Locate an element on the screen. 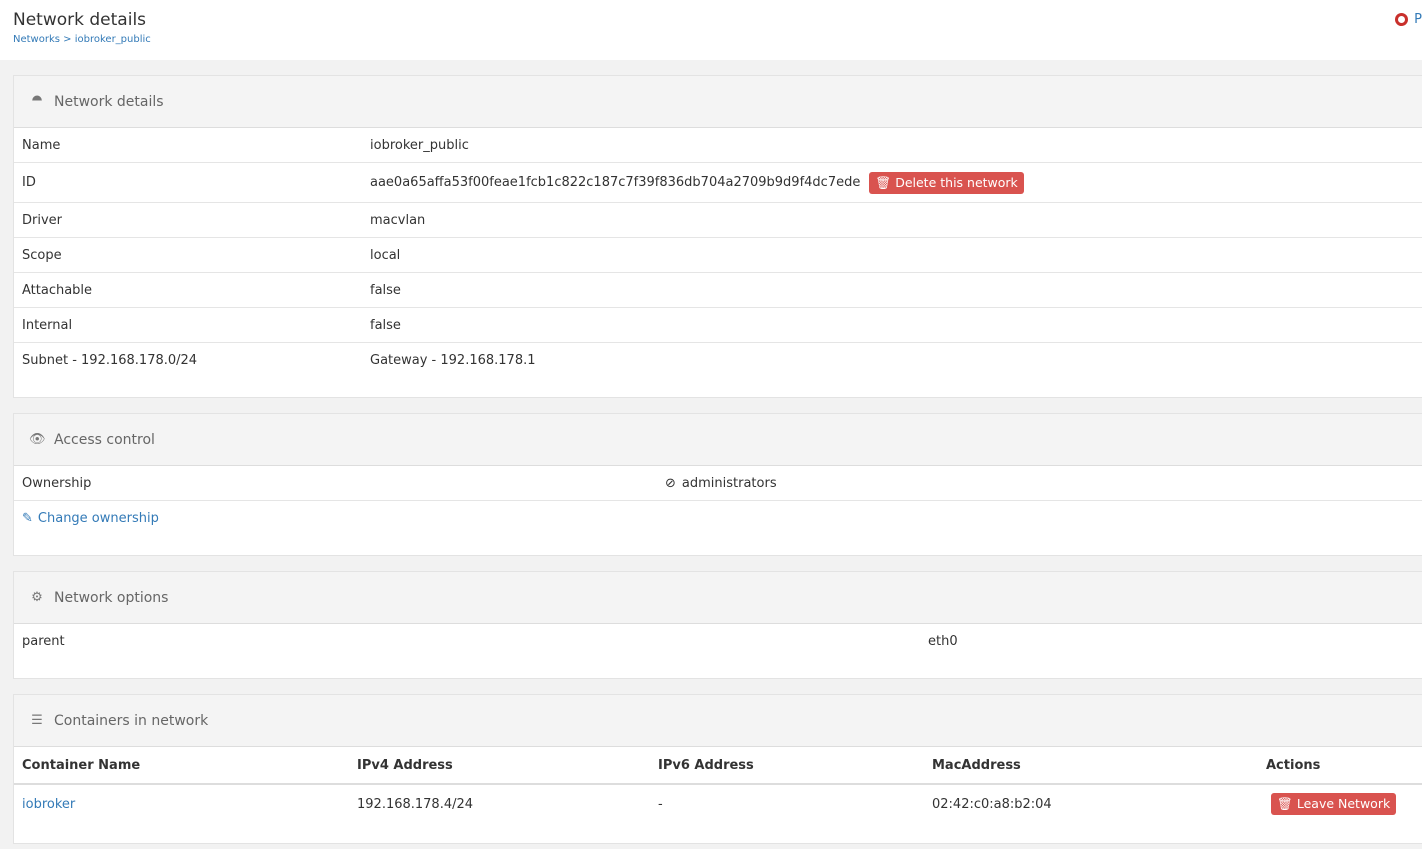 The image size is (1422, 849). server-icon: ☰ is located at coordinates (37, 720).